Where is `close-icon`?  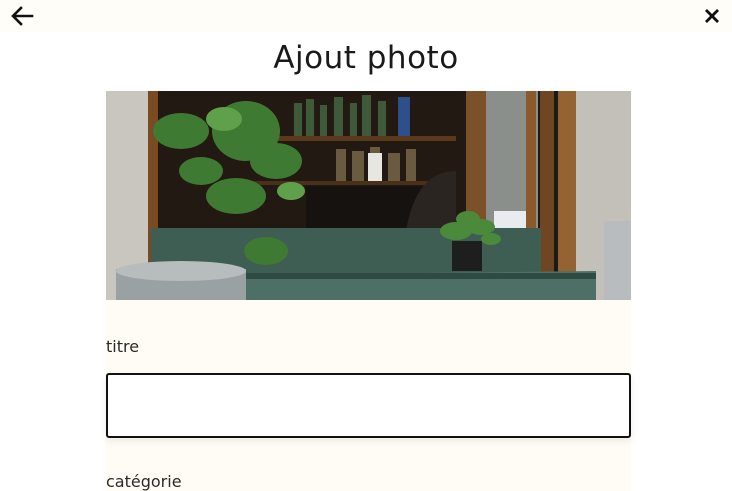
close-icon is located at coordinates (712, 16).